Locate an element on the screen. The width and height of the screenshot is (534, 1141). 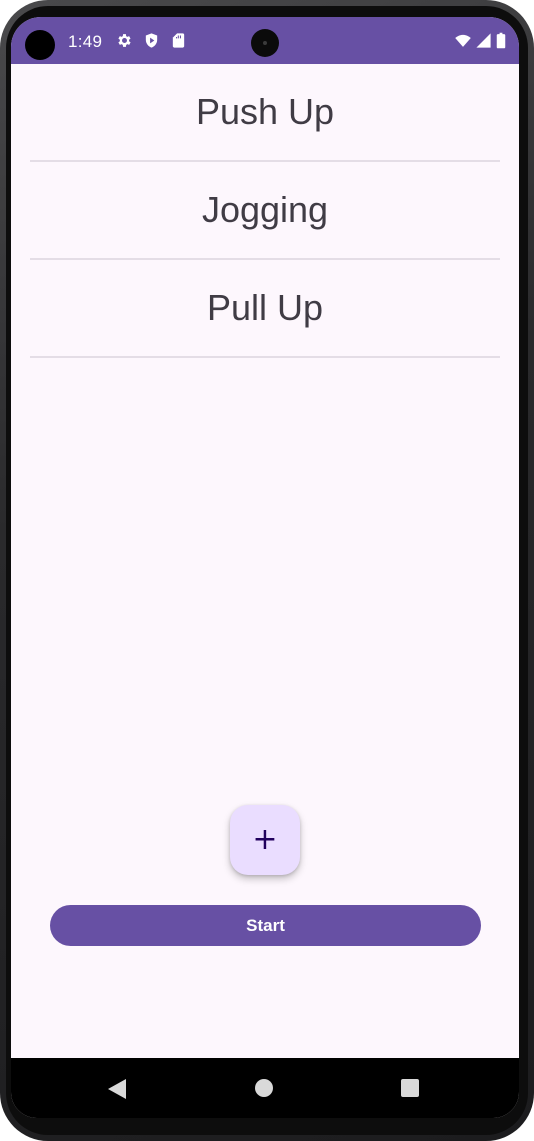
start-button: Start is located at coordinates (265, 925).